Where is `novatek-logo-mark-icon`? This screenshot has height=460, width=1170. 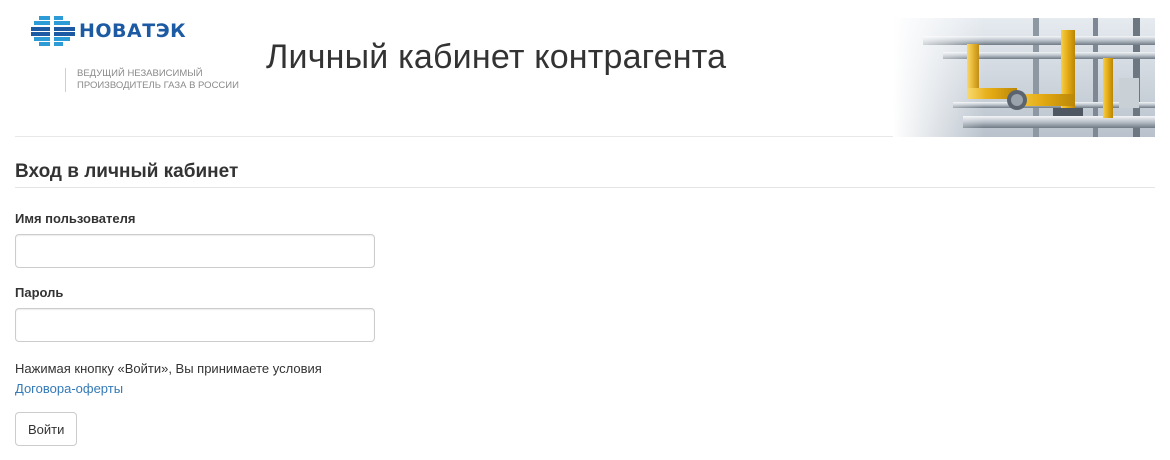
novatek-logo-mark-icon is located at coordinates (53, 31).